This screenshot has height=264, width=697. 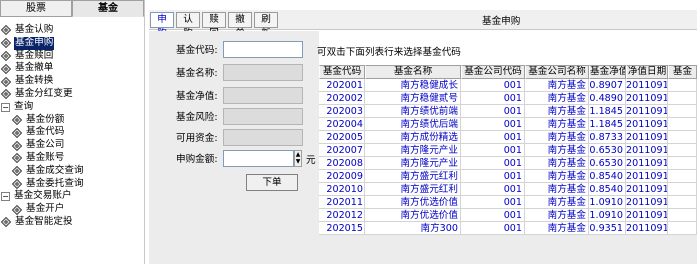 What do you see at coordinates (607, 72) in the screenshot?
I see `column-header: 基金净值` at bounding box center [607, 72].